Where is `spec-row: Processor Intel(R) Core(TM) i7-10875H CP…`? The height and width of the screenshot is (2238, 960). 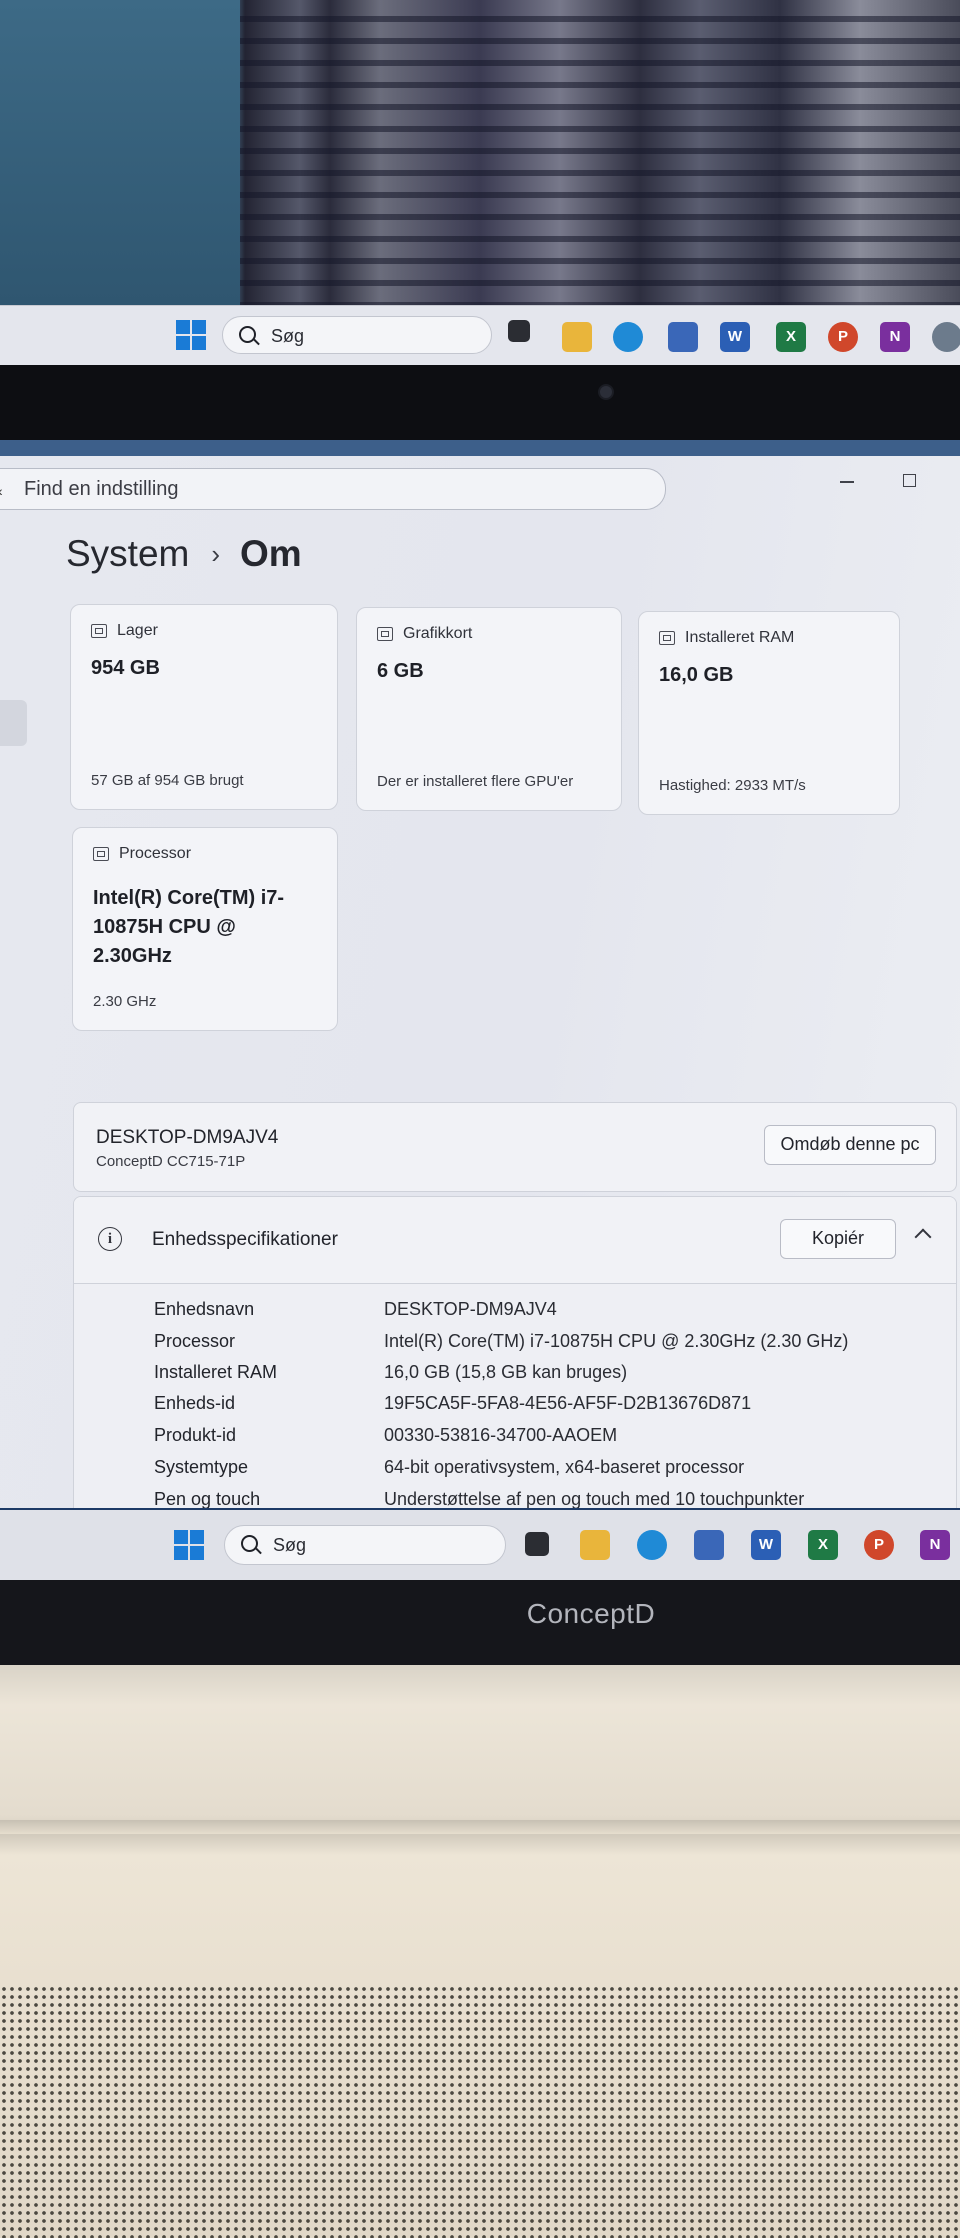
spec-row: Processor Intel(R) Core(TM) i7-10875H CP… is located at coordinates (554, 1346).